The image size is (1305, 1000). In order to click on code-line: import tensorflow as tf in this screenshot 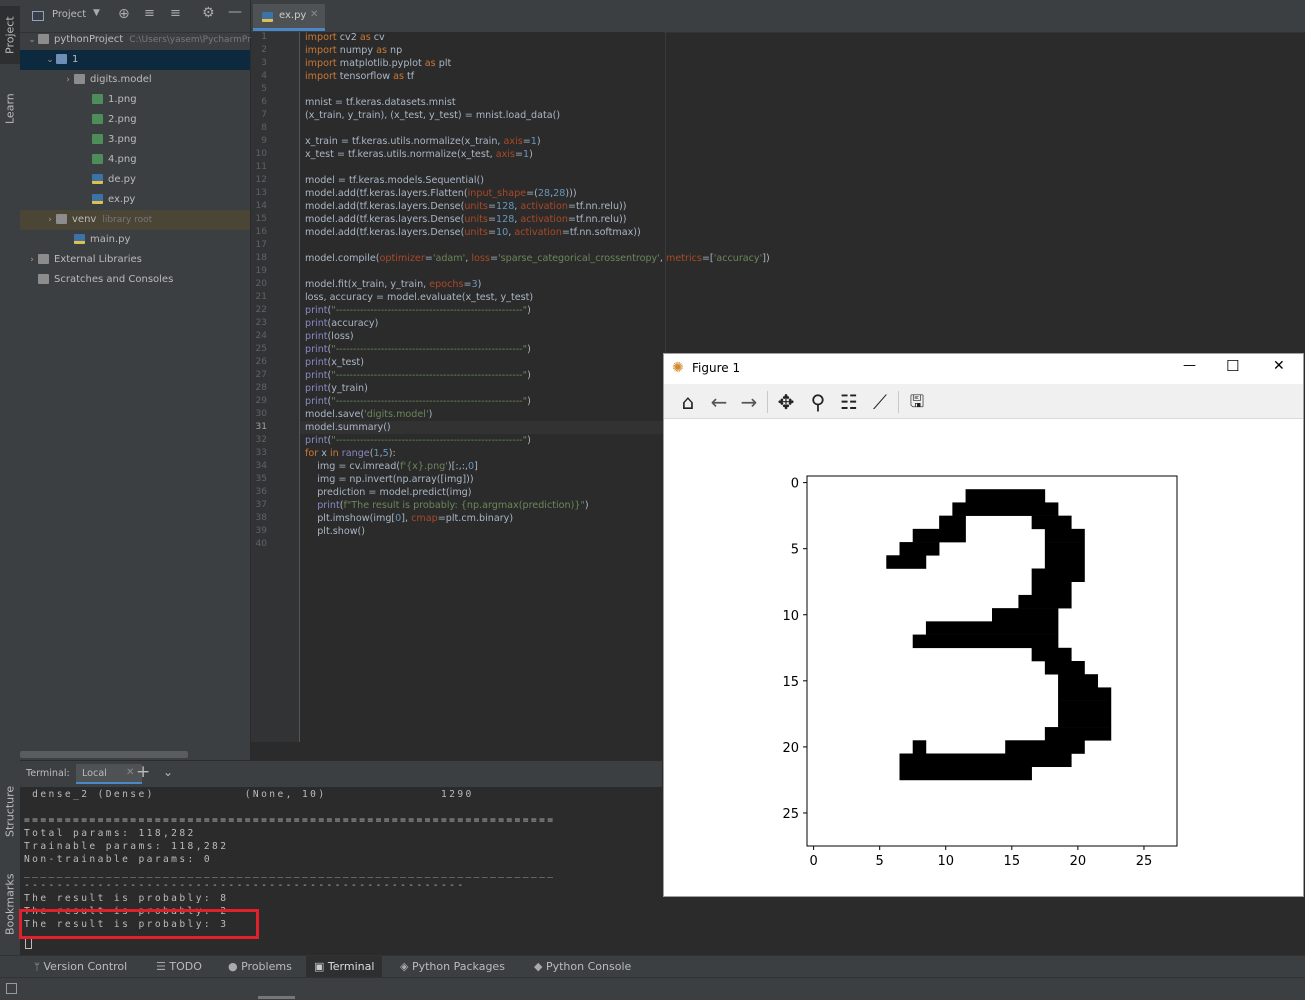, I will do `click(359, 76)`.